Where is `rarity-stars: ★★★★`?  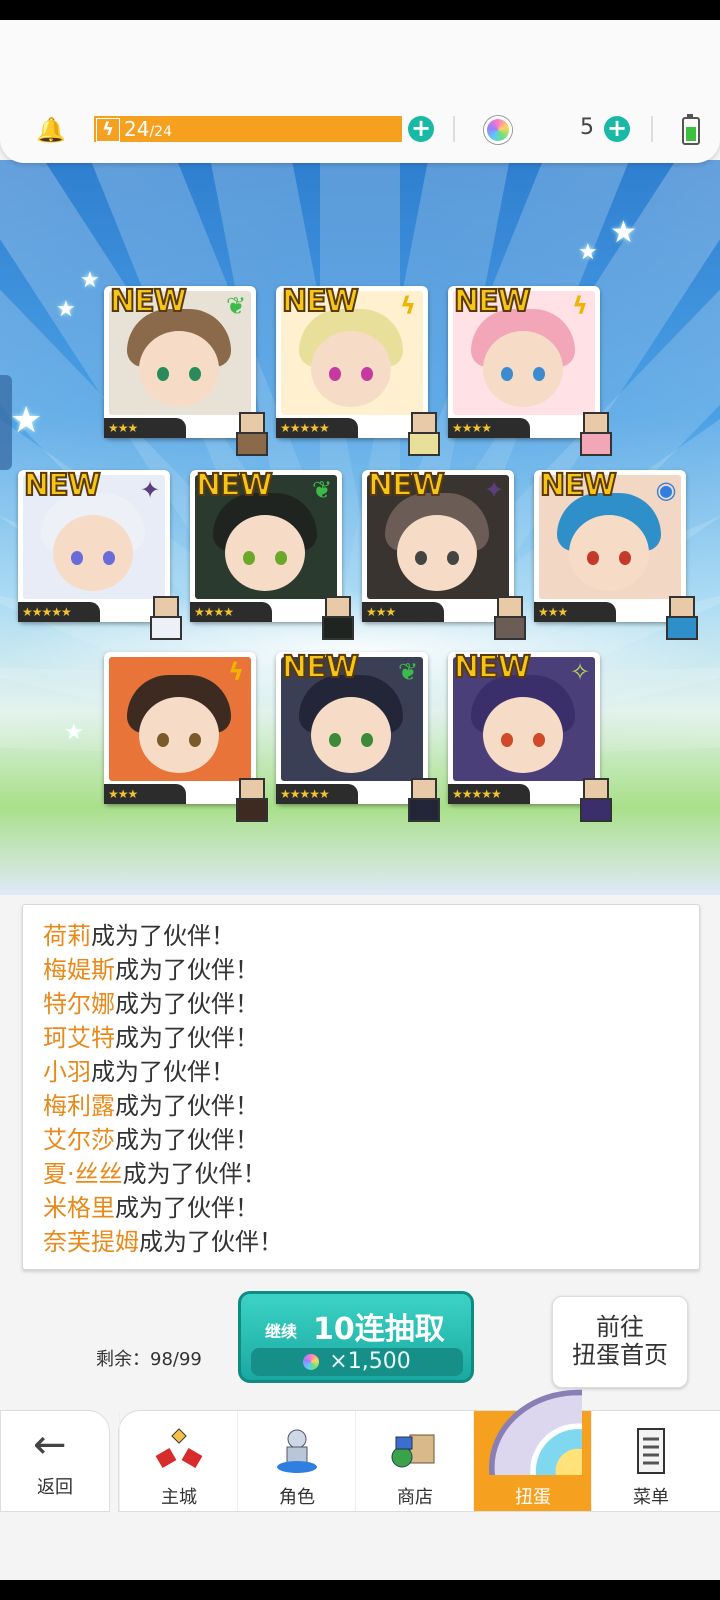
rarity-stars: ★★★★ is located at coordinates (231, 612).